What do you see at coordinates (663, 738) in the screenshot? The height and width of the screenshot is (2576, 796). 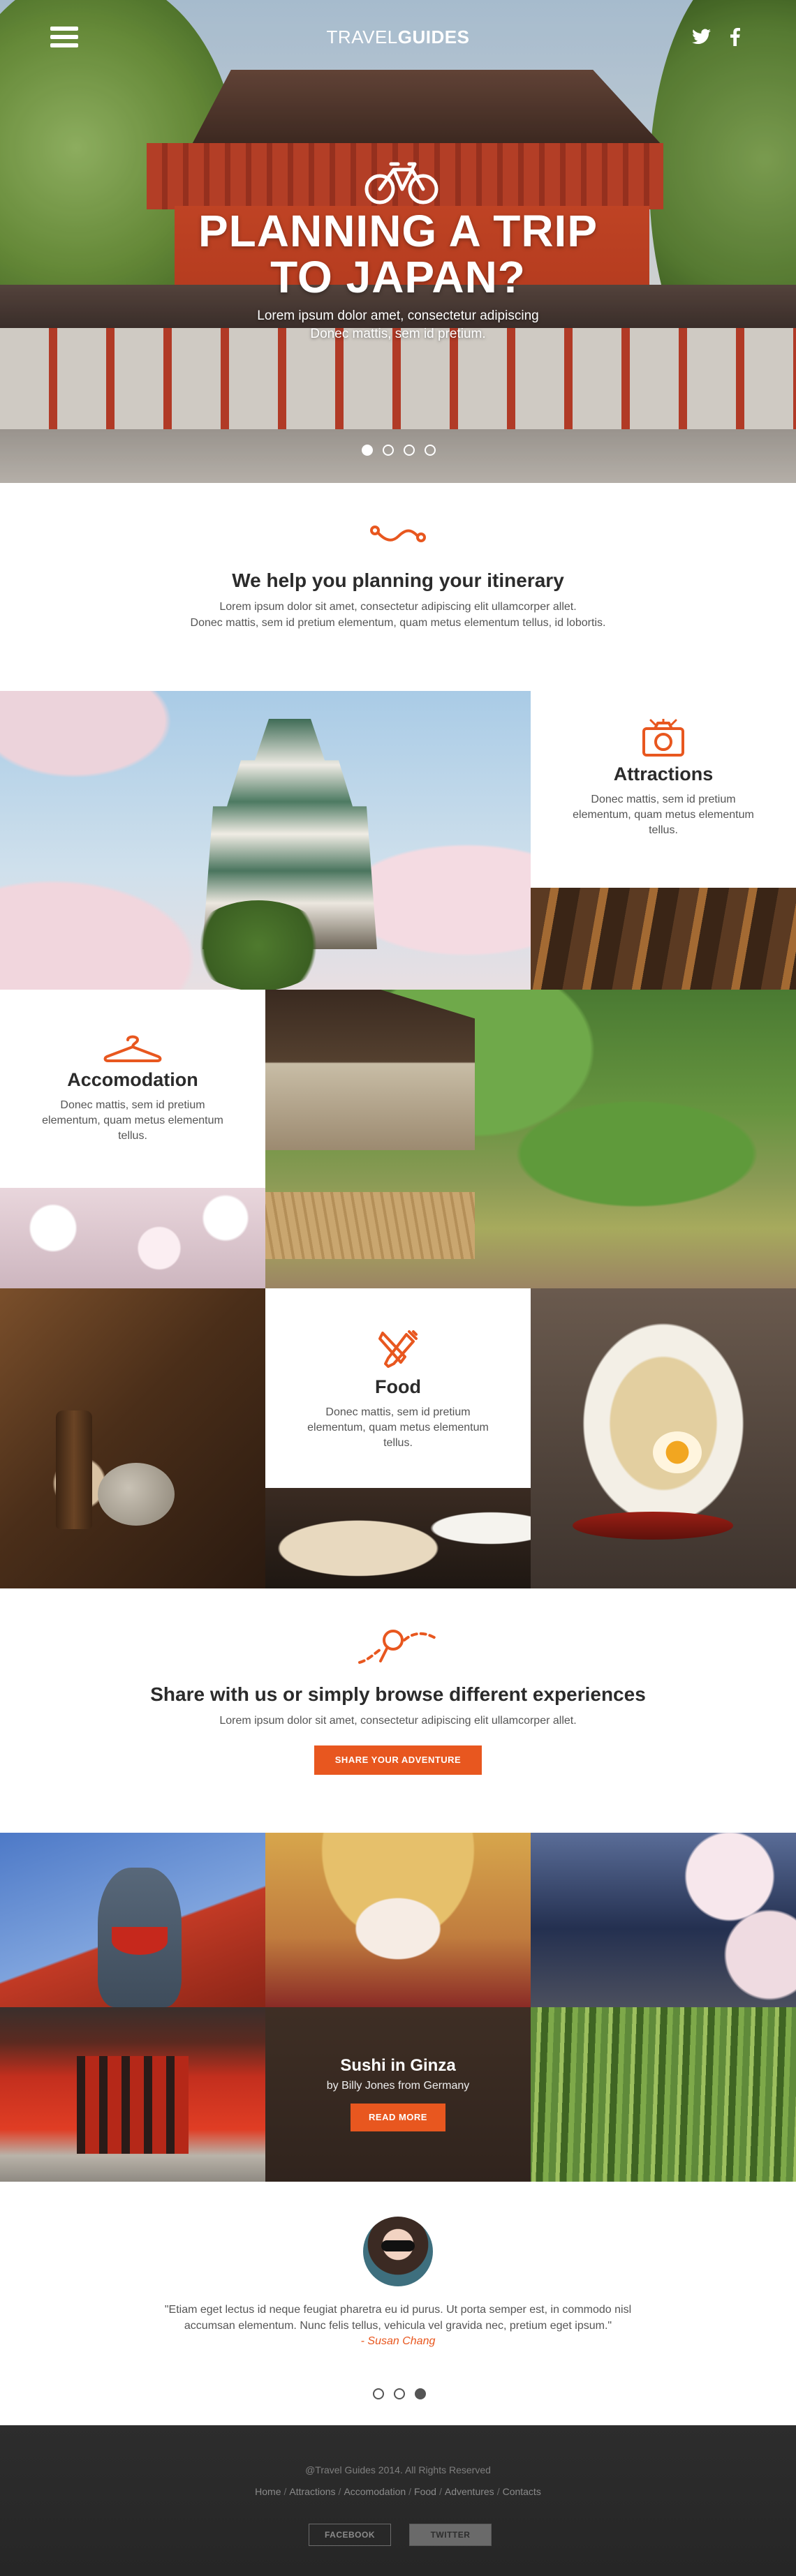 I see `camera-icon` at bounding box center [663, 738].